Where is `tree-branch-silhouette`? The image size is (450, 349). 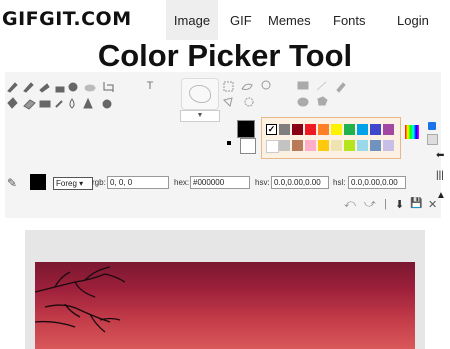
tree-branch-silhouette is located at coordinates (80, 299).